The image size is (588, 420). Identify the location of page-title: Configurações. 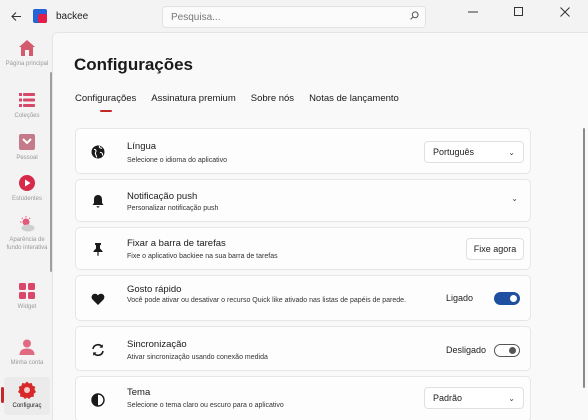
(134, 64).